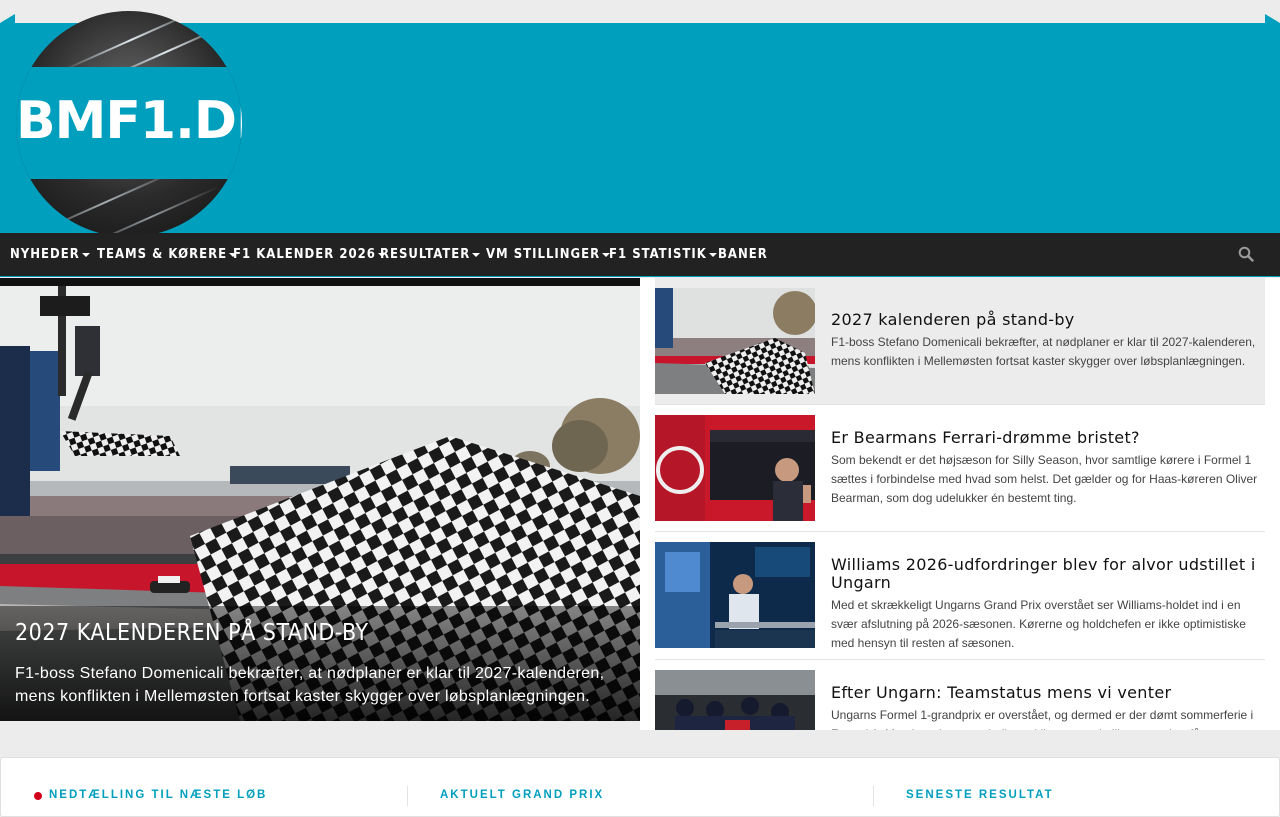 Image resolution: width=1280 pixels, height=817 pixels. Describe the element at coordinates (192, 633) in the screenshot. I see `featured-title: 2027 KALENDEREN PÅ STAND-BY` at that location.